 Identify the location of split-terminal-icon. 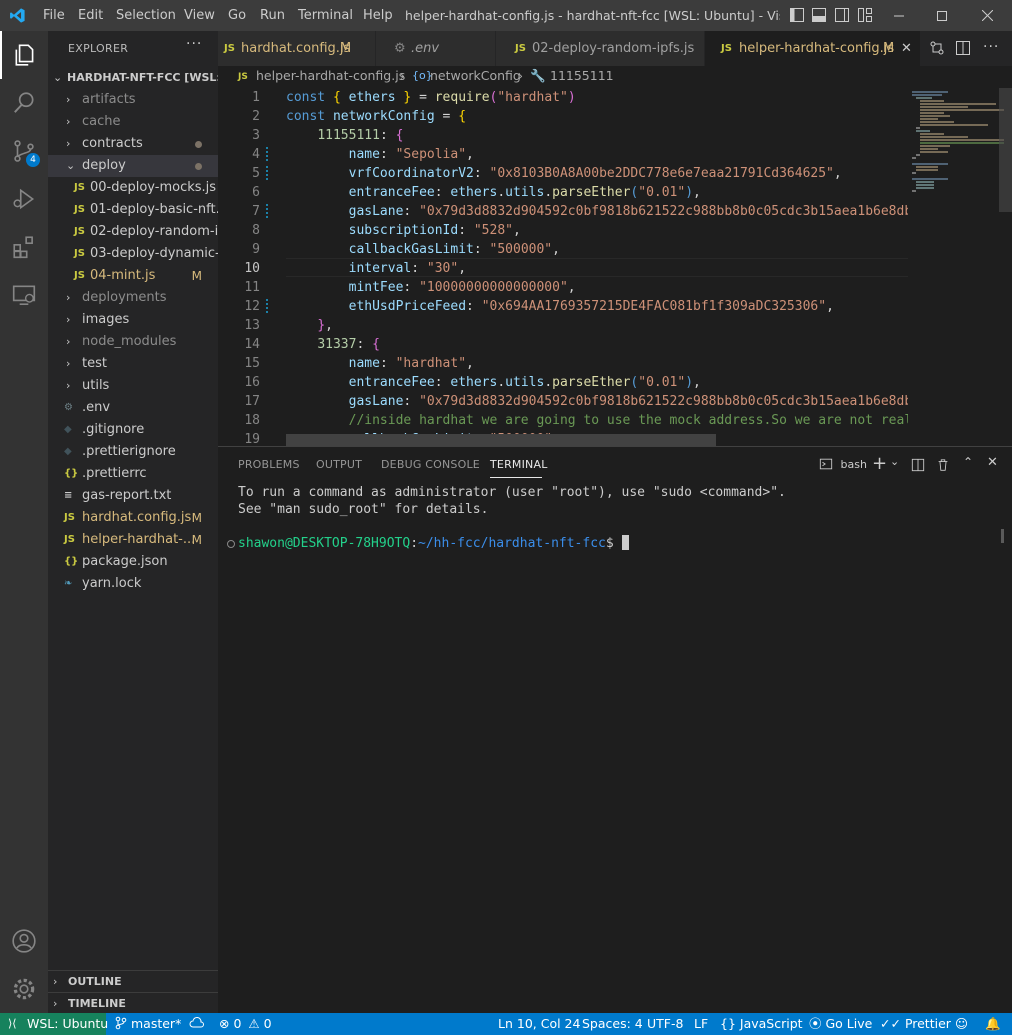
(918, 465).